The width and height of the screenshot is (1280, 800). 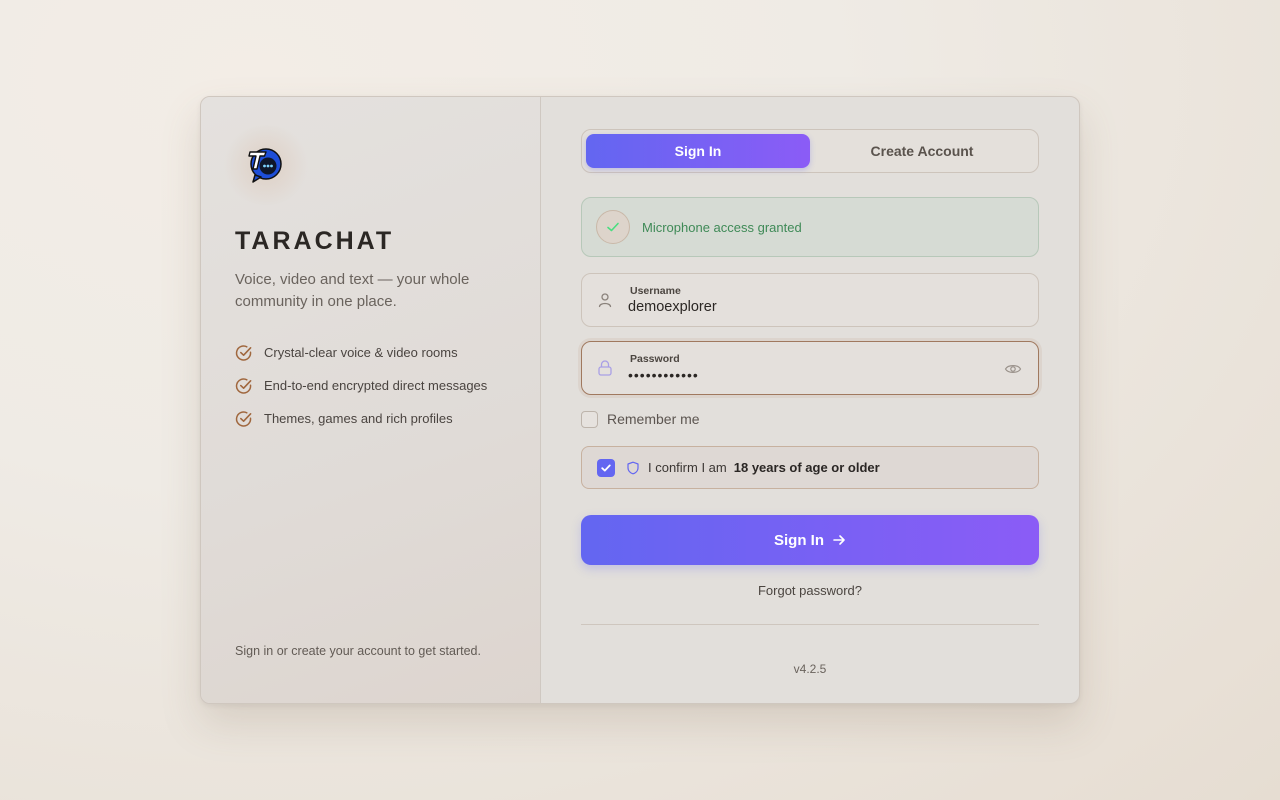 I want to click on password-label: Password, so click(x=655, y=359).